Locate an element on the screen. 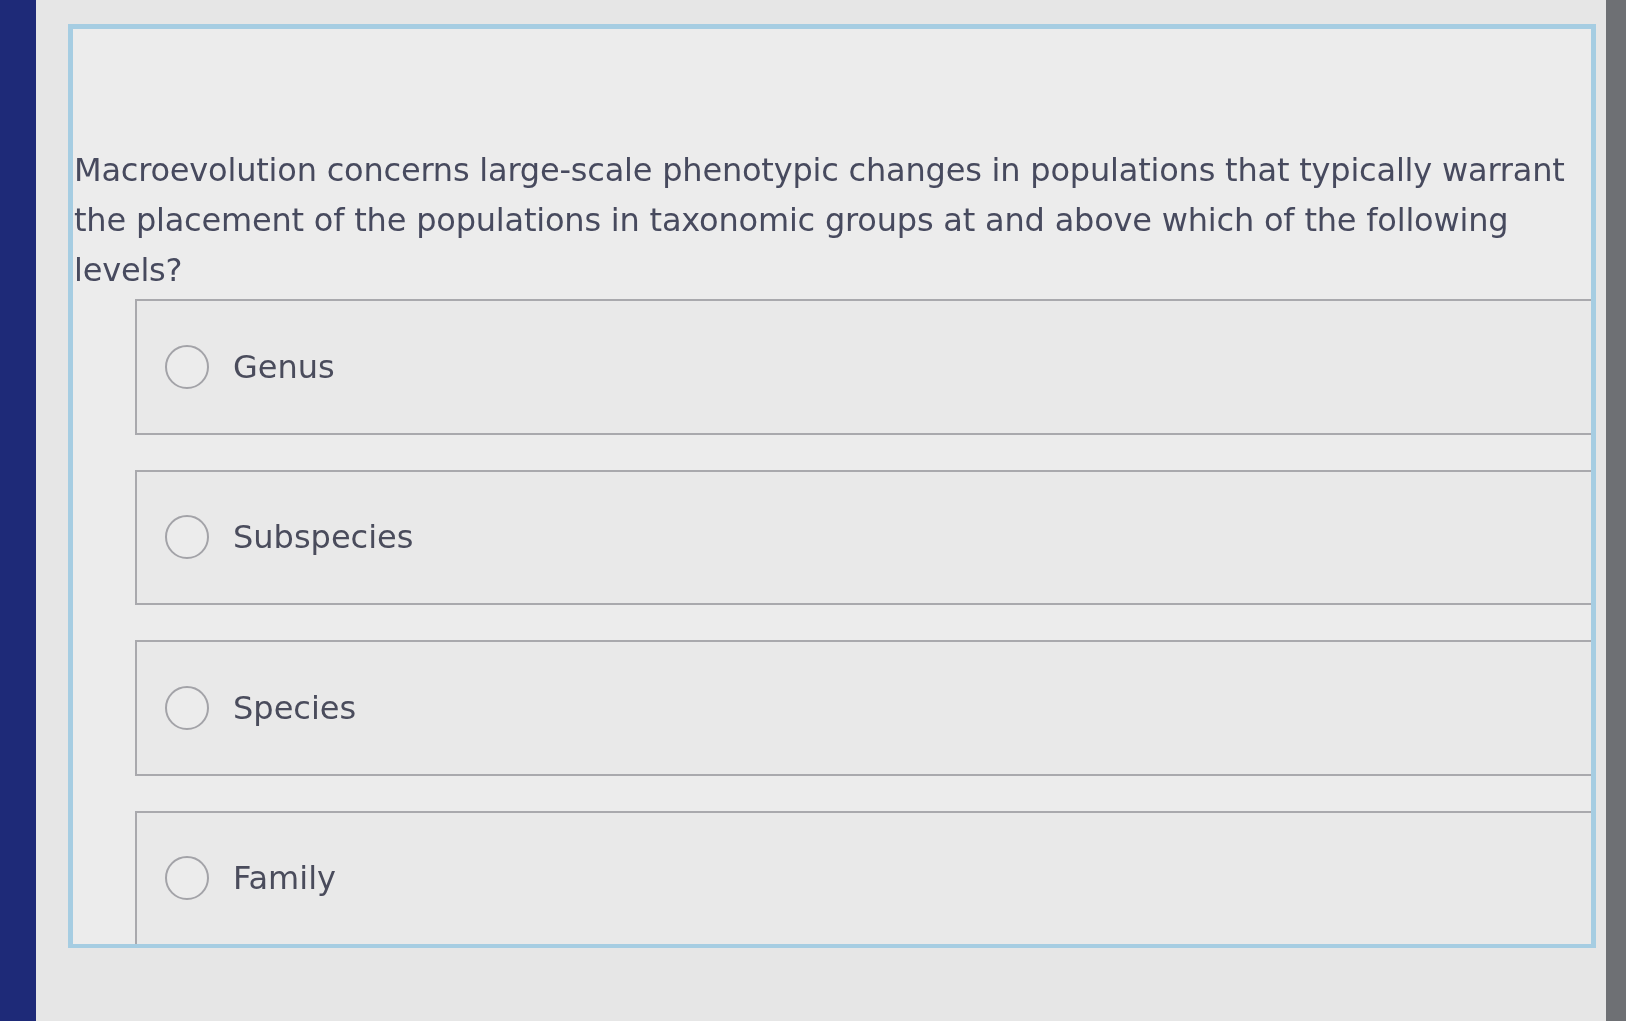  answer-option: Genus is located at coordinates (863, 367).